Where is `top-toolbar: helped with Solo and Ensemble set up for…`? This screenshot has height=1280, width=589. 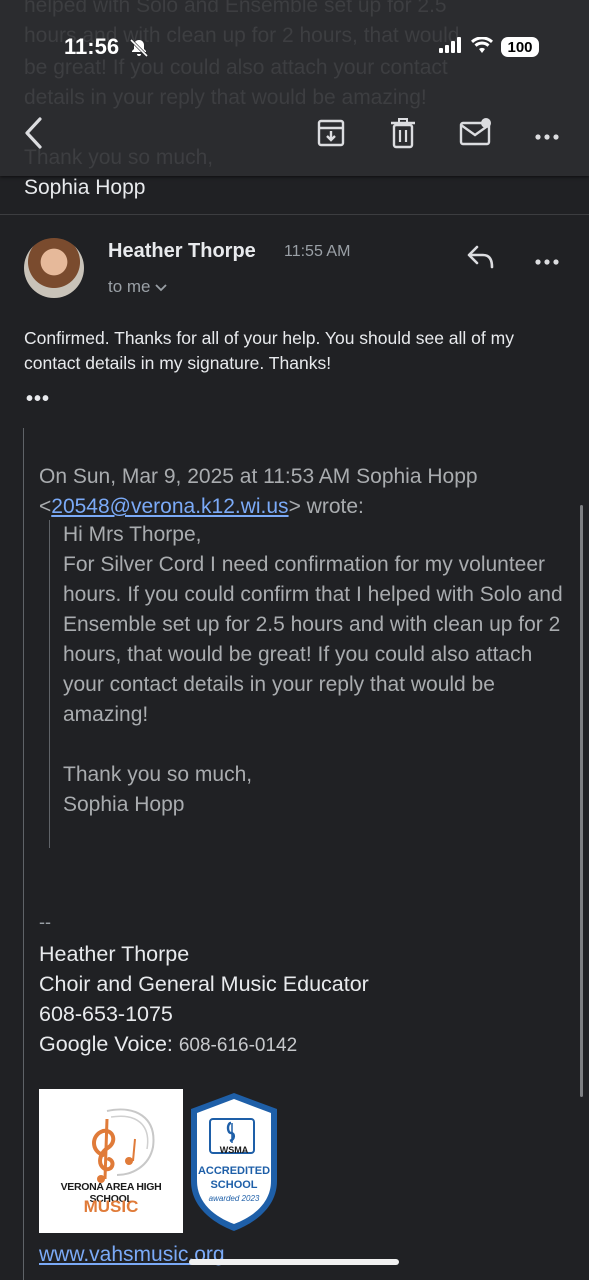
top-toolbar: helped with Solo and Ensemble set up for… is located at coordinates (294, 88).